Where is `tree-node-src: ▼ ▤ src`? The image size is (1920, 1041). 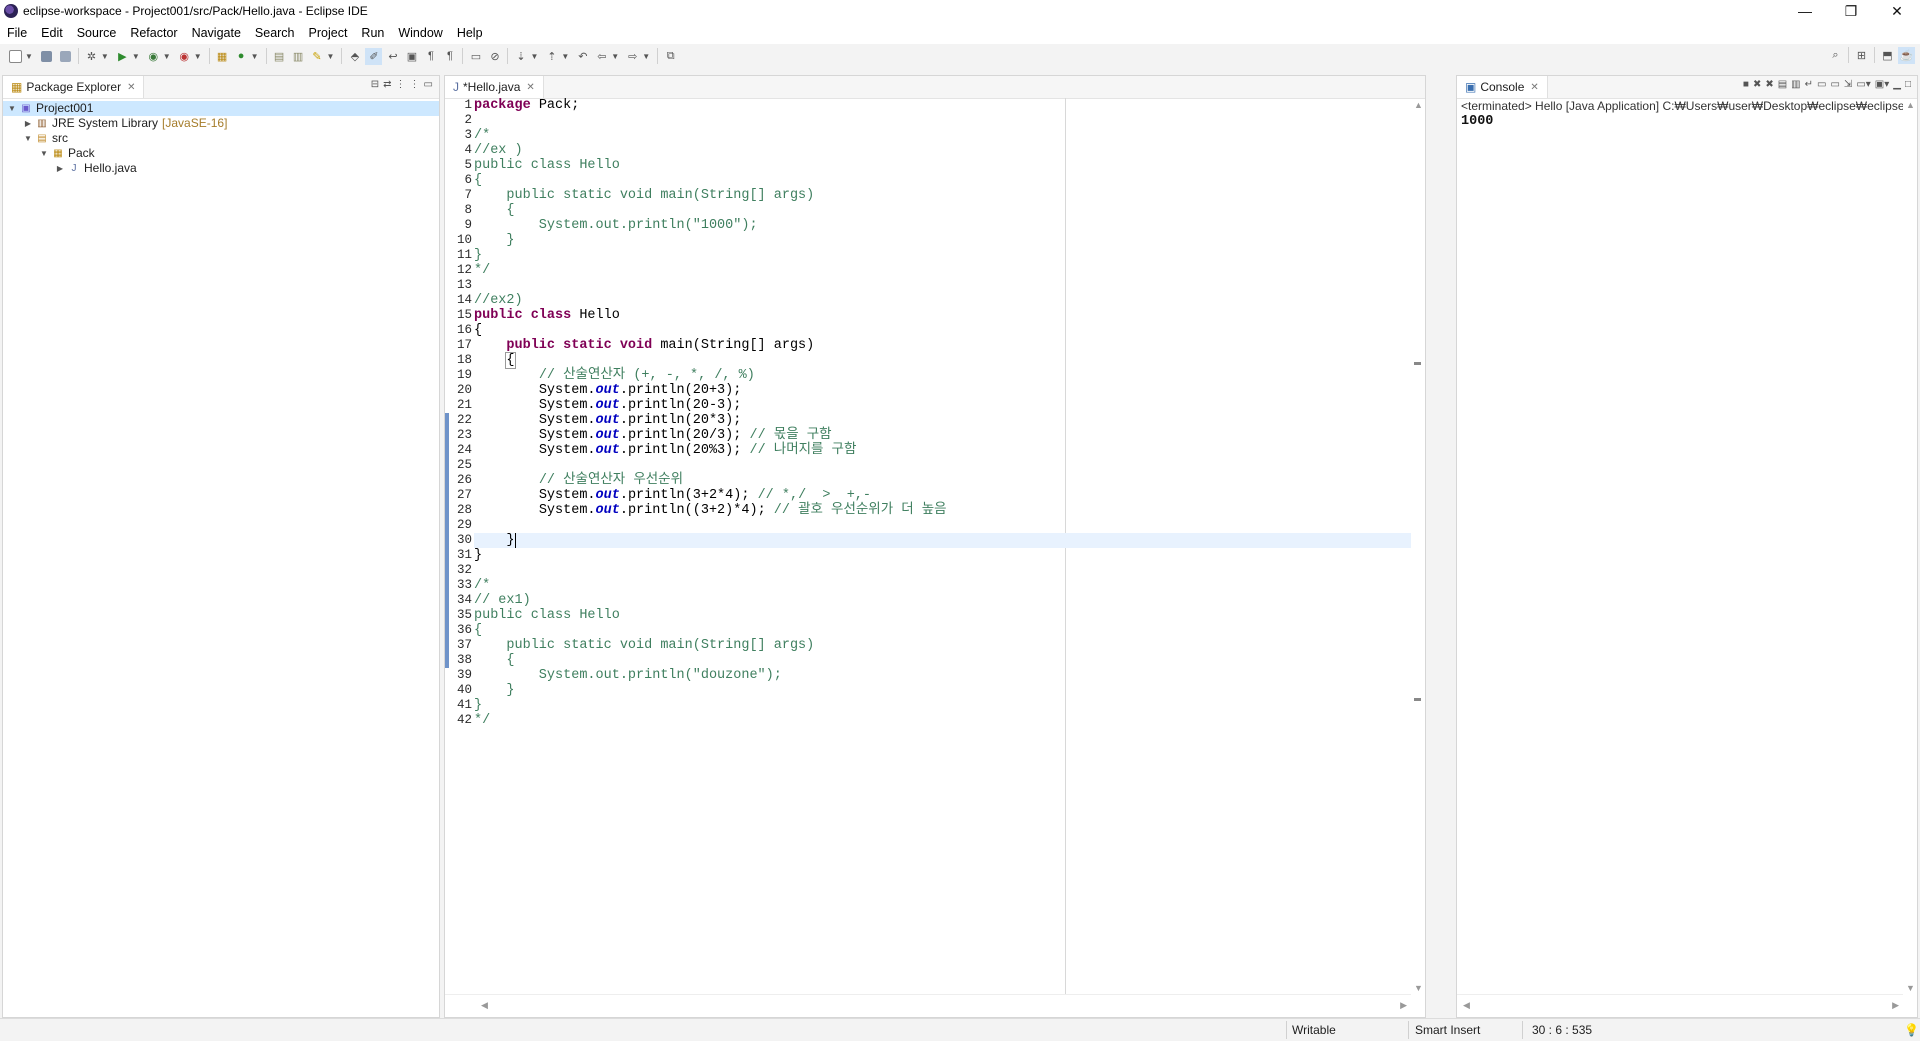 tree-node-src: ▼ ▤ src is located at coordinates (221, 138).